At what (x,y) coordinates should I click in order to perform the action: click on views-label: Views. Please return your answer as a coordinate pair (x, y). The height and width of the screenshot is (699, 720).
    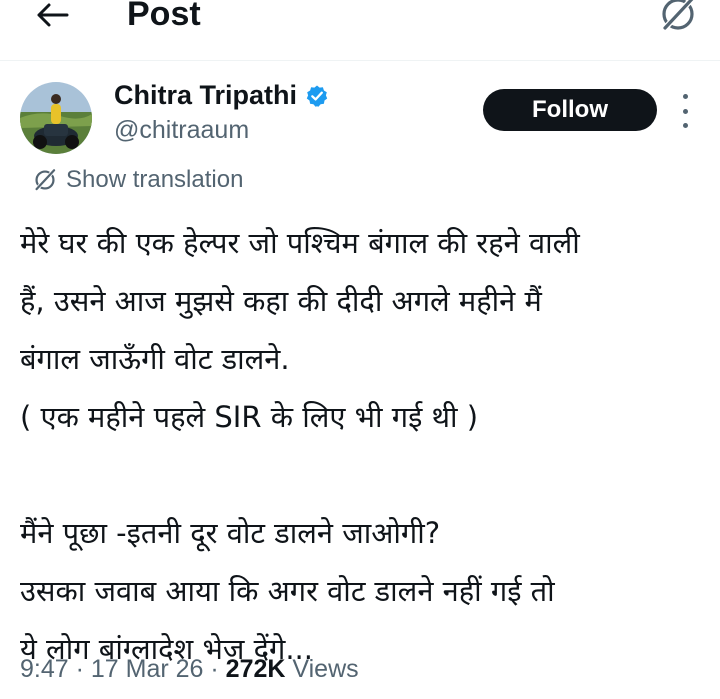
    Looking at the image, I should click on (325, 669).